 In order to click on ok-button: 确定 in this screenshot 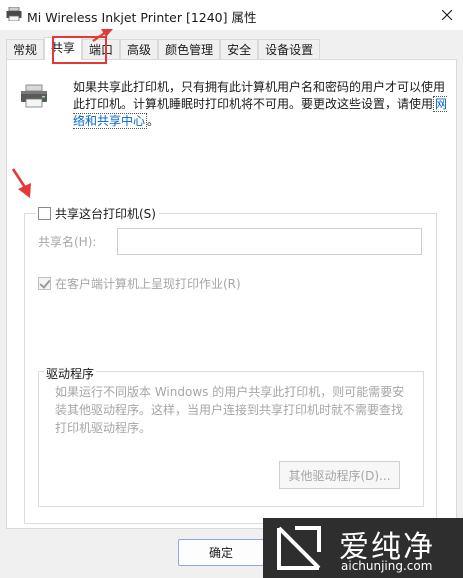, I will do `click(221, 552)`.